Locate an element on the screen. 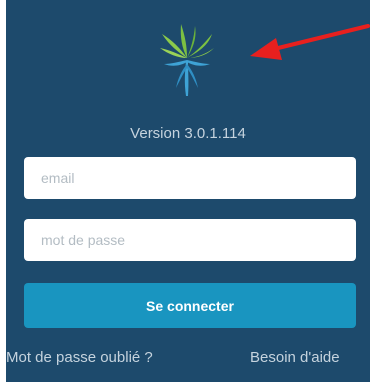 The image size is (370, 382). help-link: Besoin d'aide is located at coordinates (295, 357).